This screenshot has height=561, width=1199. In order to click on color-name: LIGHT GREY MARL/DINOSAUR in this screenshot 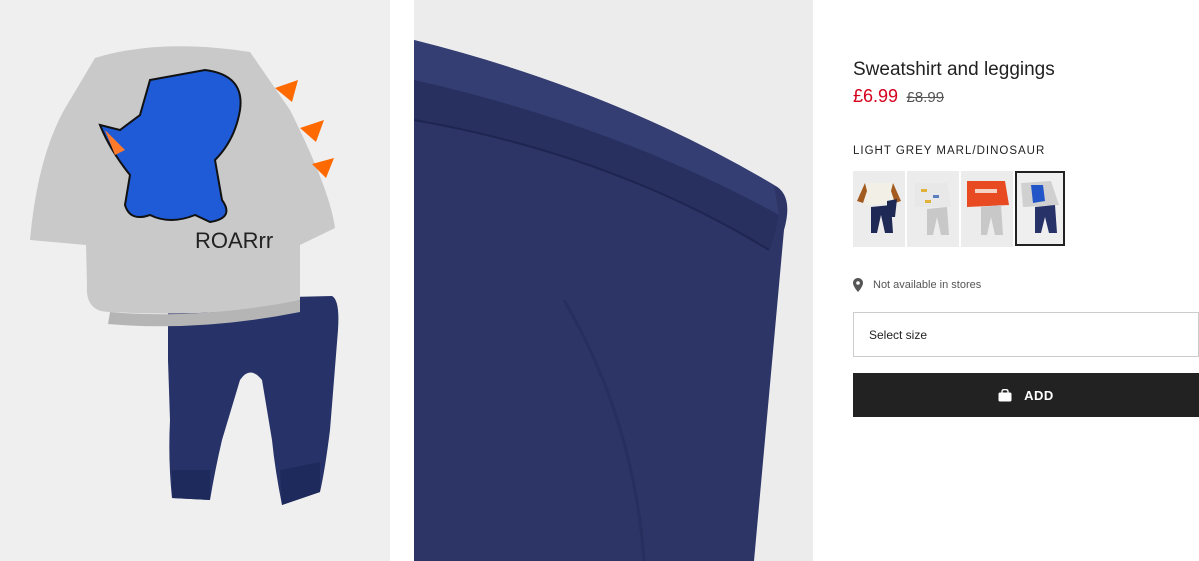, I will do `click(949, 151)`.